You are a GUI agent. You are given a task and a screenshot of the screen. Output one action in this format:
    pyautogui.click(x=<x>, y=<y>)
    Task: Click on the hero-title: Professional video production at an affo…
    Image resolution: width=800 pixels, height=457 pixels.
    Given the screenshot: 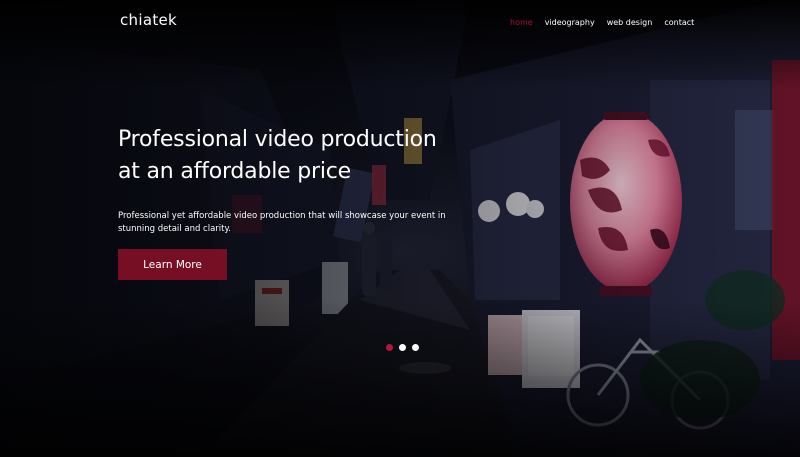 What is the action you would take?
    pyautogui.click(x=298, y=156)
    